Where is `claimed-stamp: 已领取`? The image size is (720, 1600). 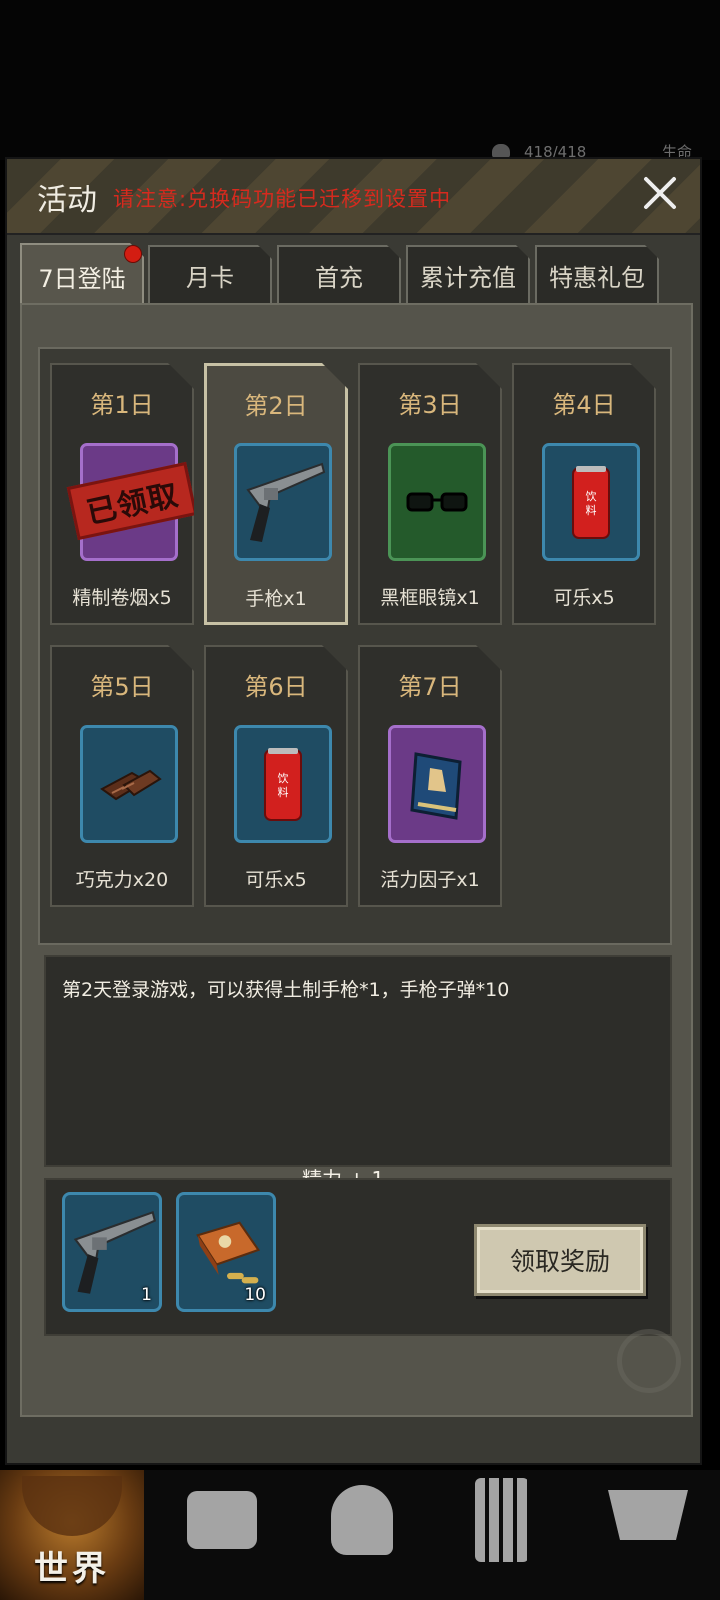 claimed-stamp: 已领取 is located at coordinates (132, 501).